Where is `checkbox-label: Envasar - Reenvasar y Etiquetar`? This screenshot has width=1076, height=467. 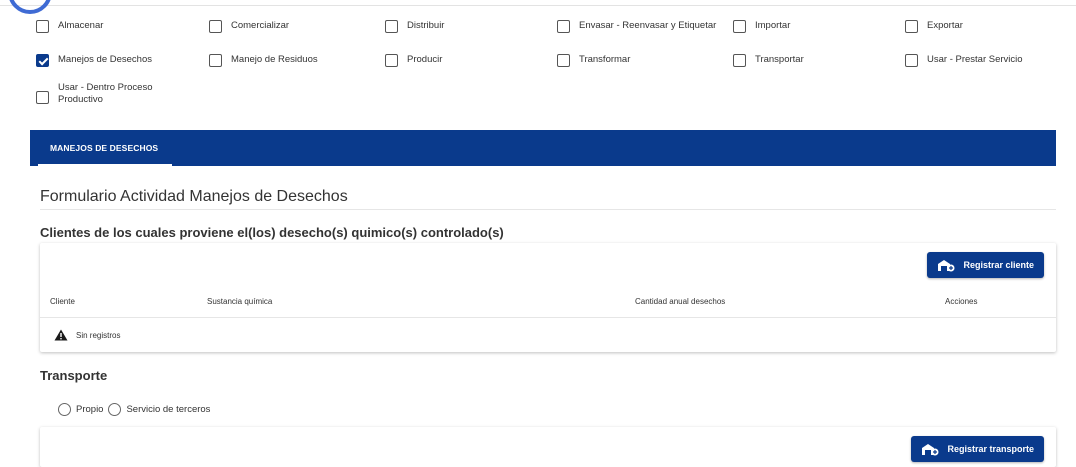 checkbox-label: Envasar - Reenvasar y Etiquetar is located at coordinates (648, 25).